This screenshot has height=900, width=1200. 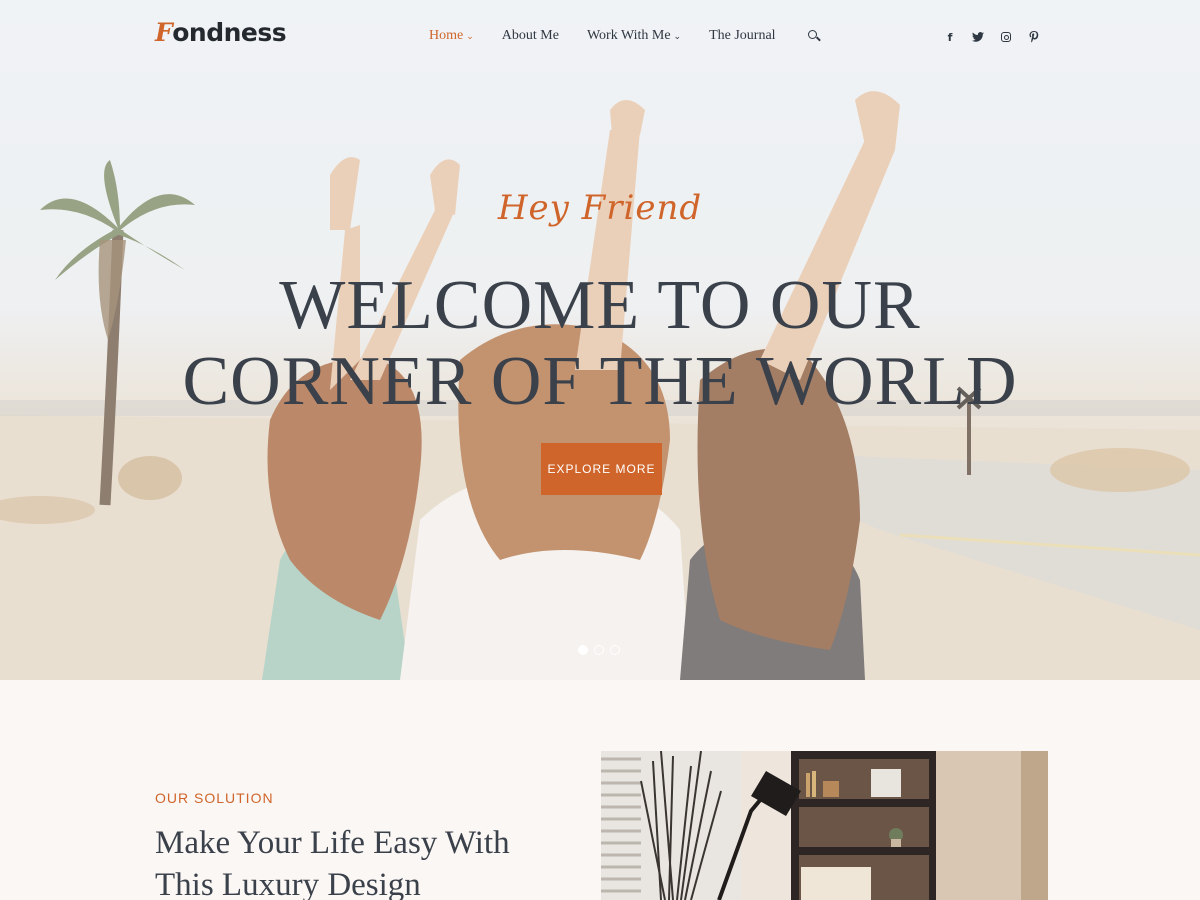 I want to click on explore-more-button: EXPLORE MORE, so click(x=601, y=469).